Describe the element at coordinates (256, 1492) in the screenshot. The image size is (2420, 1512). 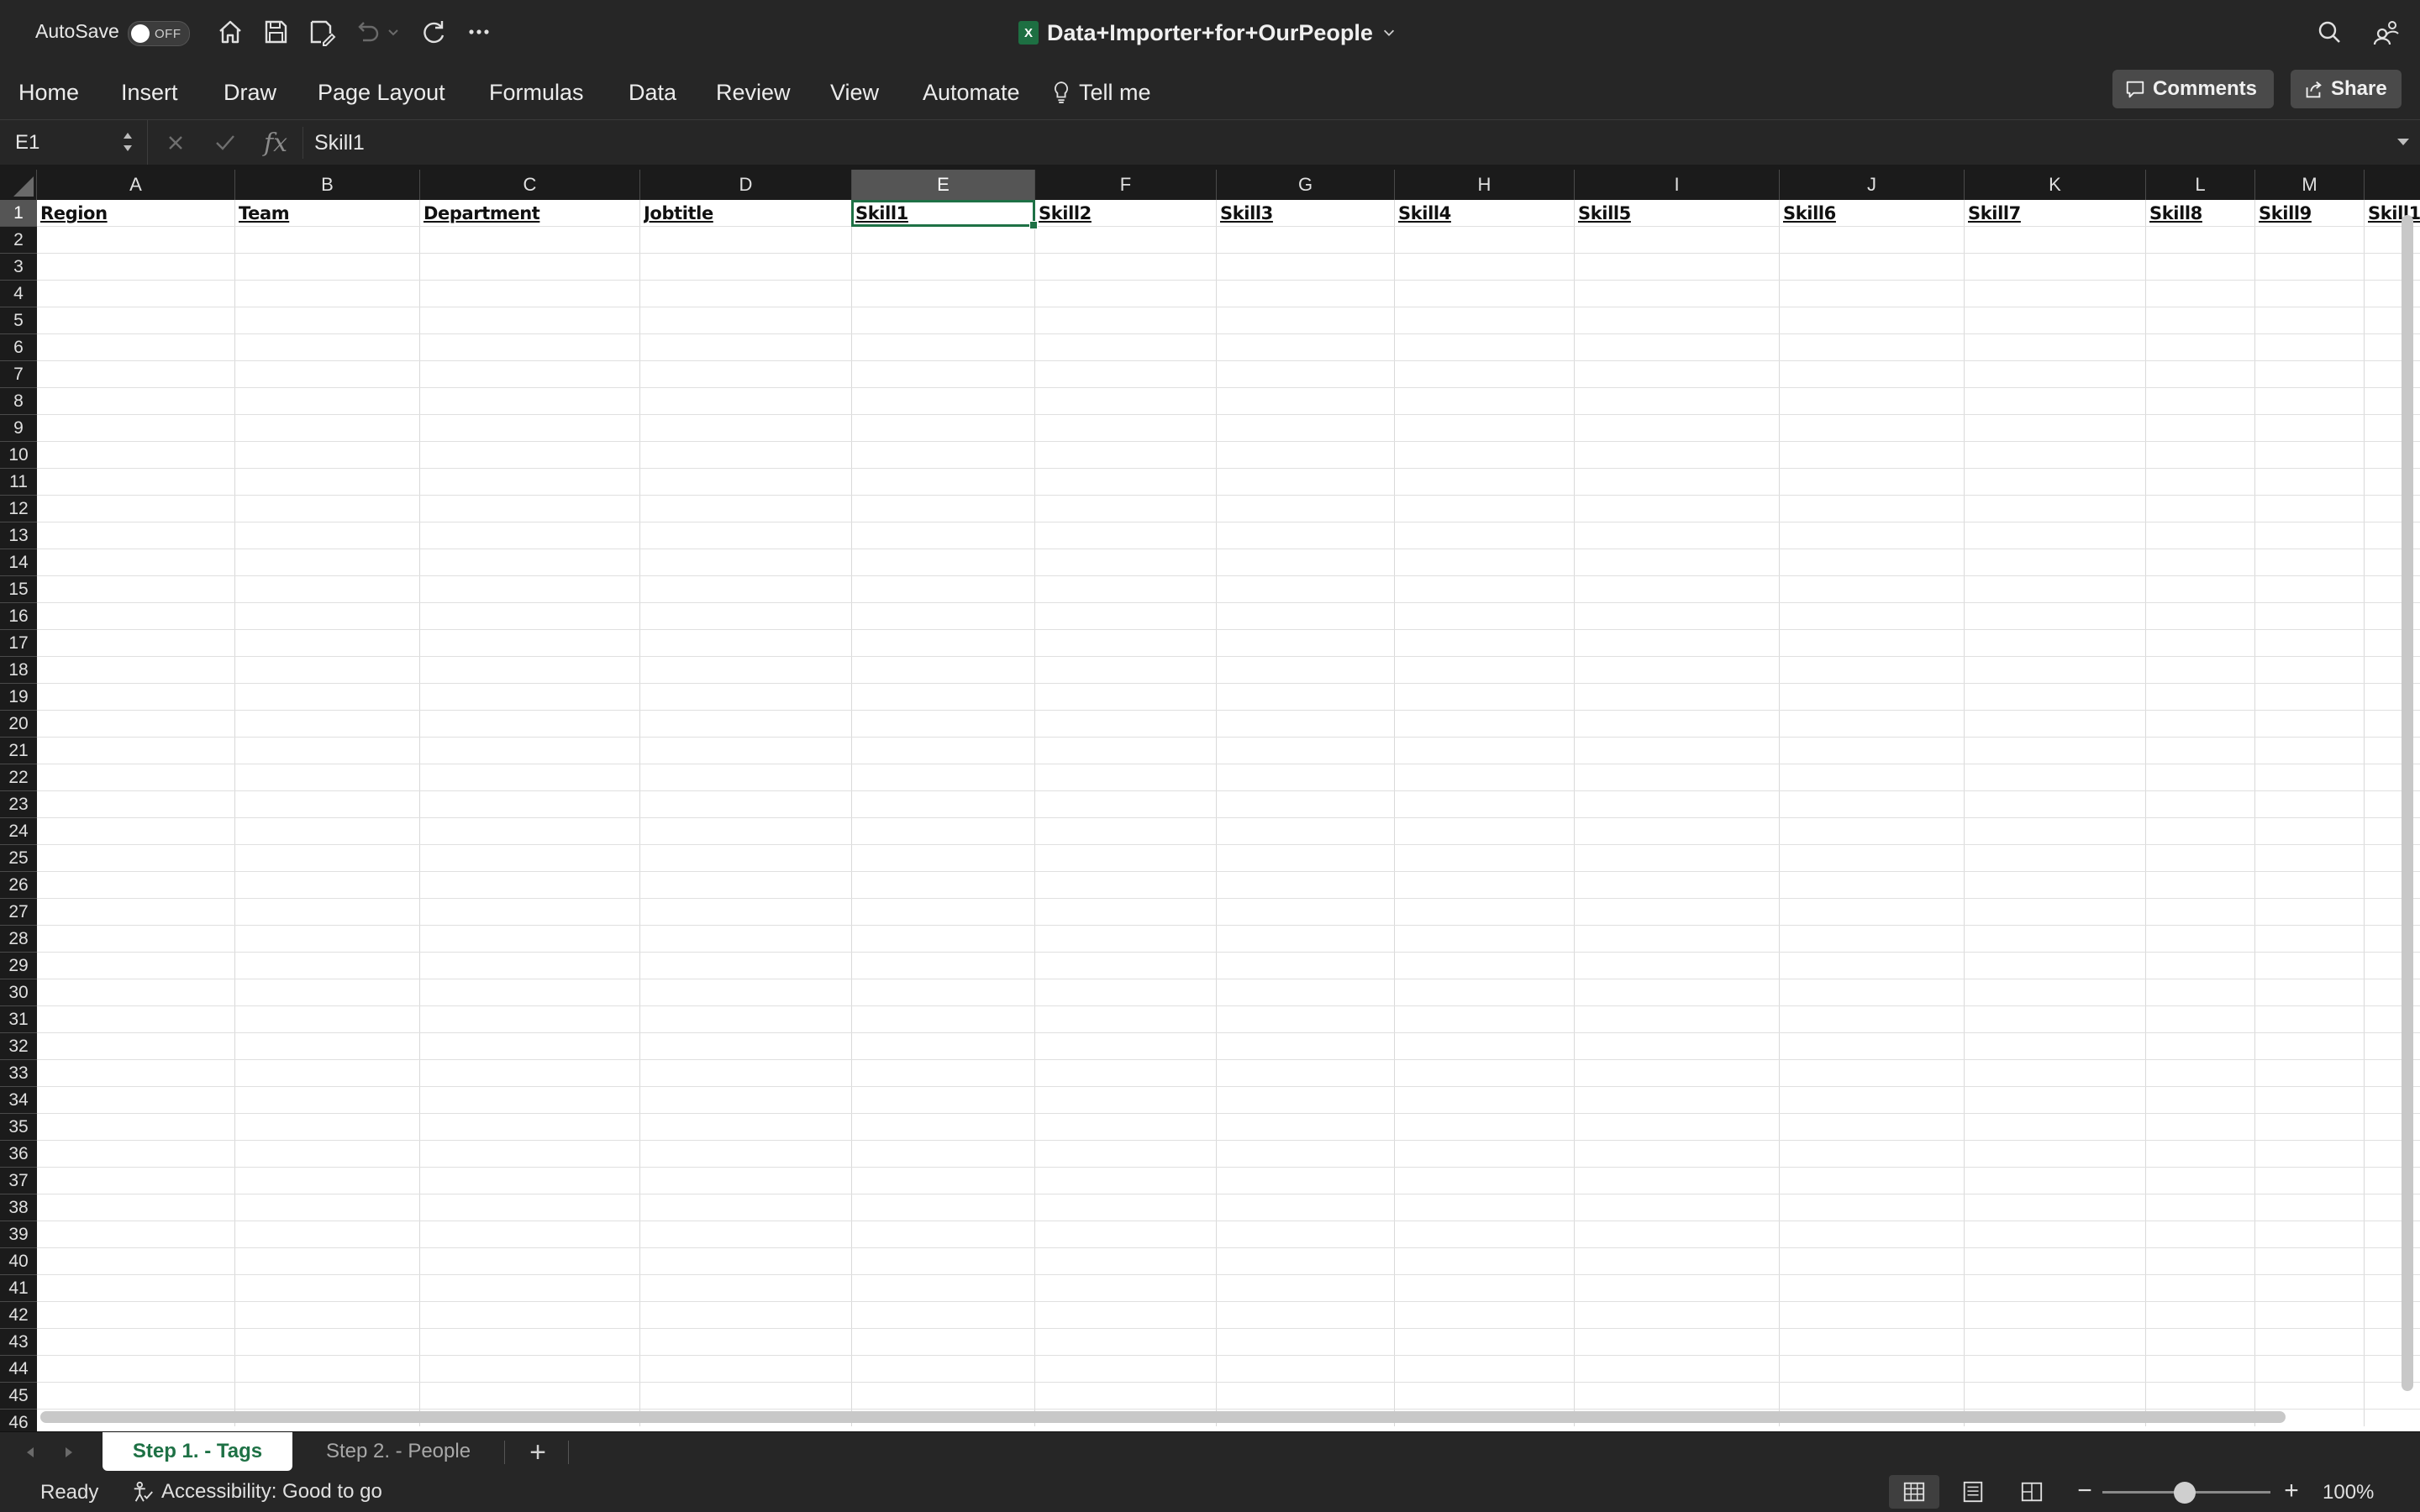
I see `accessibility-status: Accessibility: Good to go` at that location.